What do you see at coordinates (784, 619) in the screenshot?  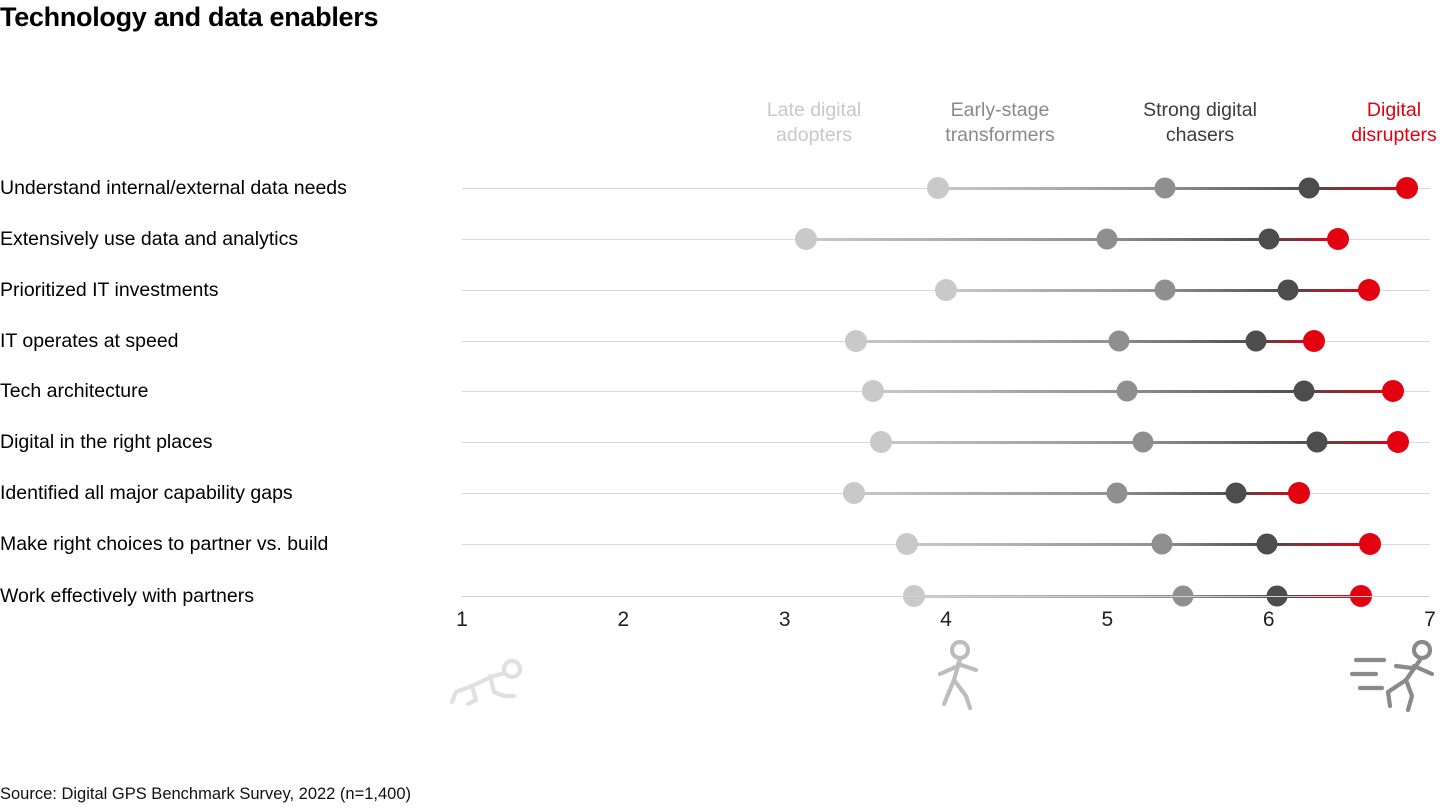 I see `axis-tick-label-3: 3` at bounding box center [784, 619].